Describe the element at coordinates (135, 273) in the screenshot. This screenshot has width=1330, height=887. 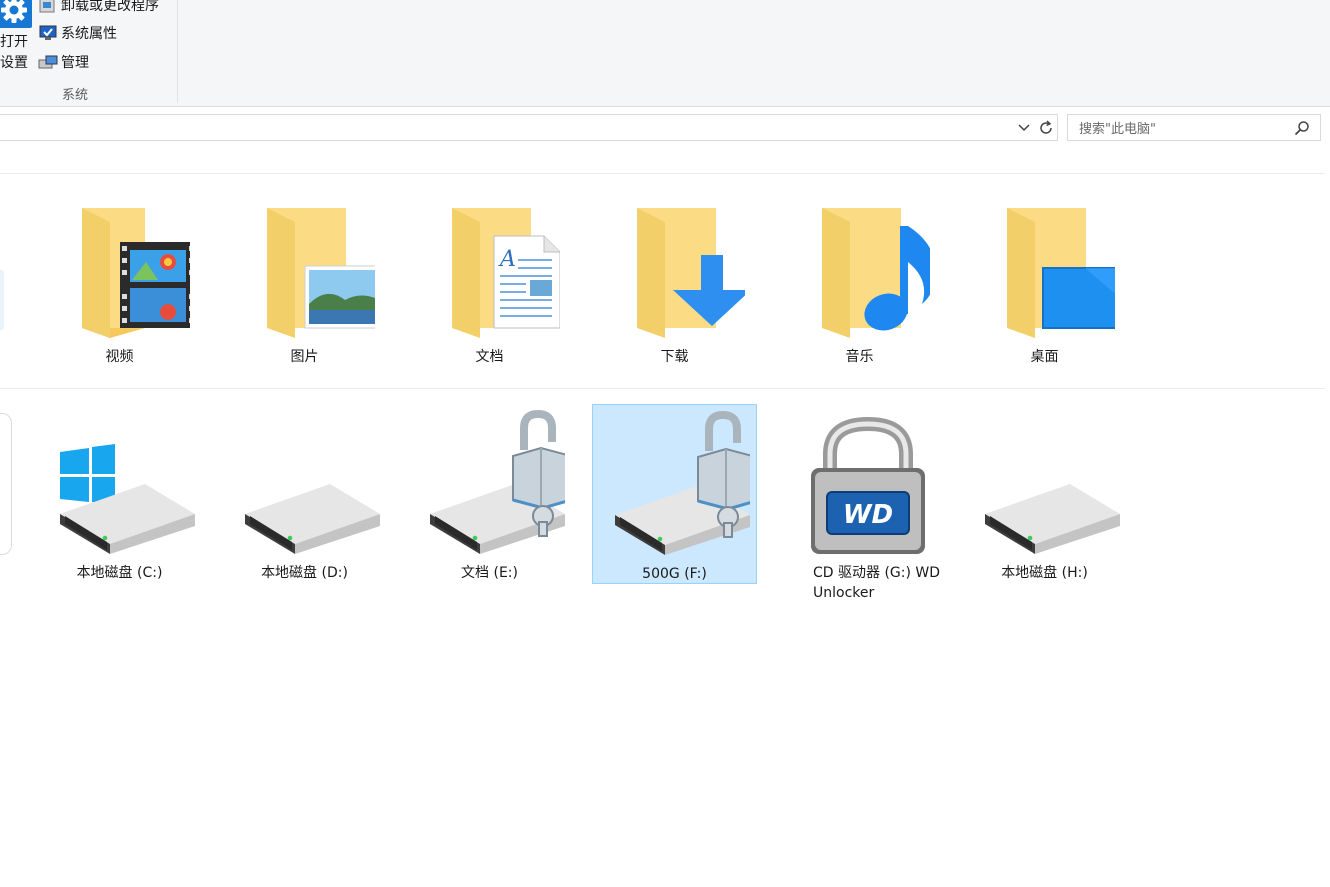
I see `videos-folder-icon` at that location.